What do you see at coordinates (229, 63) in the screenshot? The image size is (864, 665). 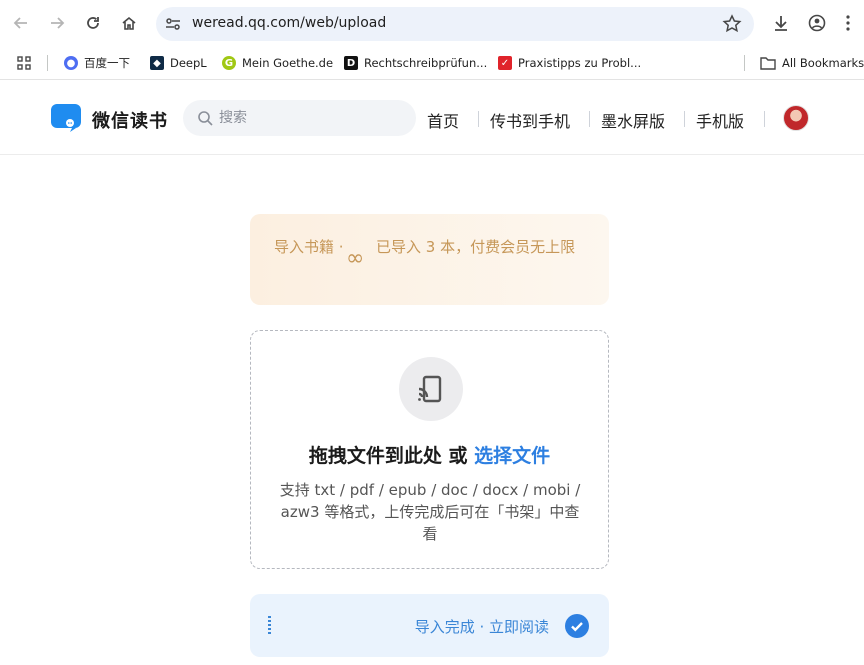 I see `goethe-icon: G` at bounding box center [229, 63].